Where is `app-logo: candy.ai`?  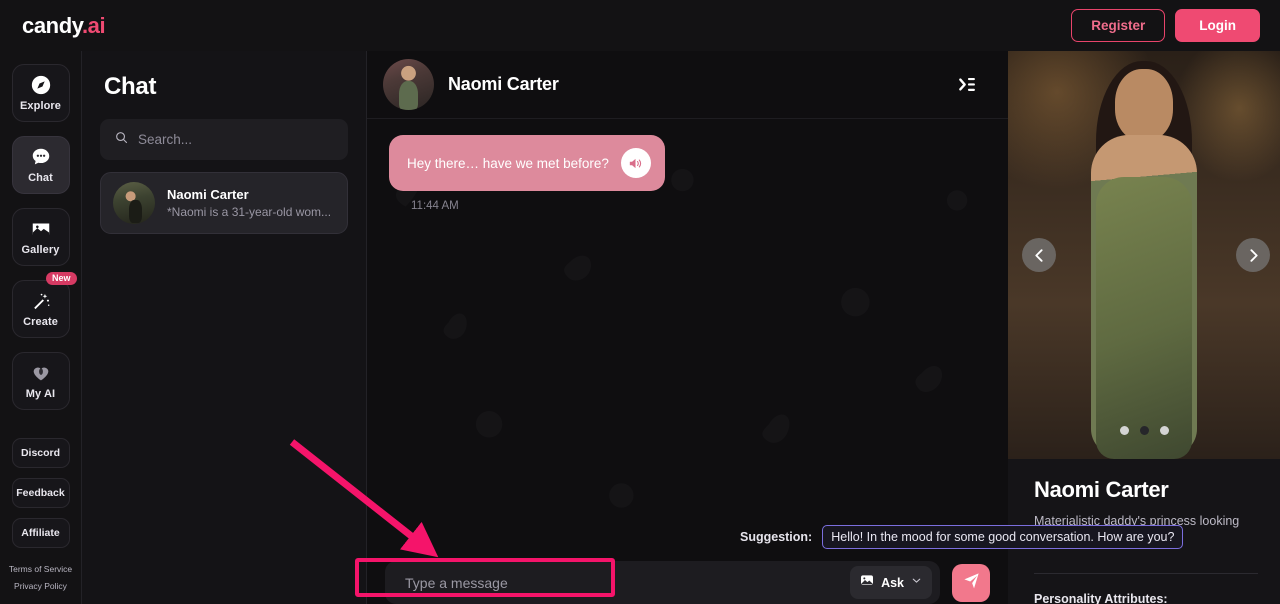
app-logo: candy.ai is located at coordinates (64, 25).